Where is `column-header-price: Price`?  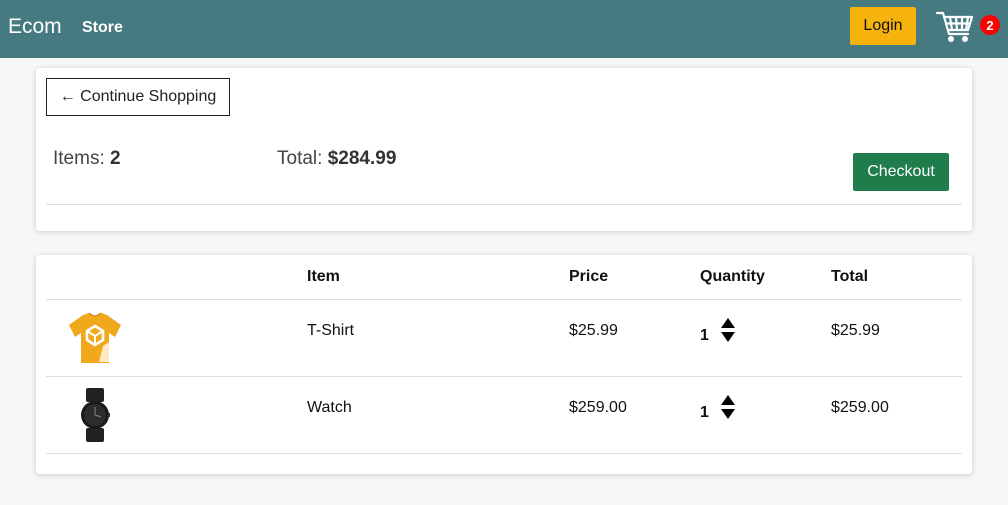 column-header-price: Price is located at coordinates (589, 276).